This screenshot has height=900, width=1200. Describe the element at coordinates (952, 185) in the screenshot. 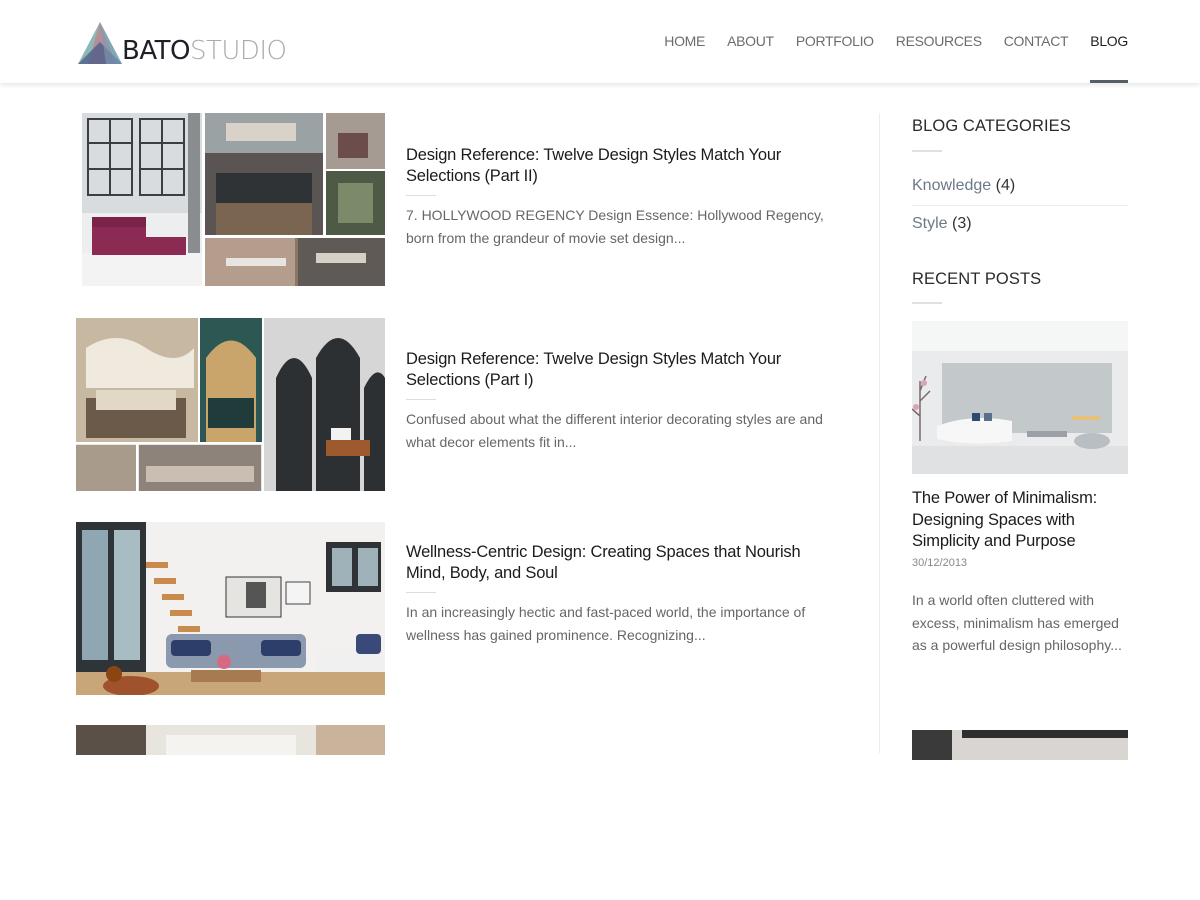

I see `category-name: Knowledge` at that location.